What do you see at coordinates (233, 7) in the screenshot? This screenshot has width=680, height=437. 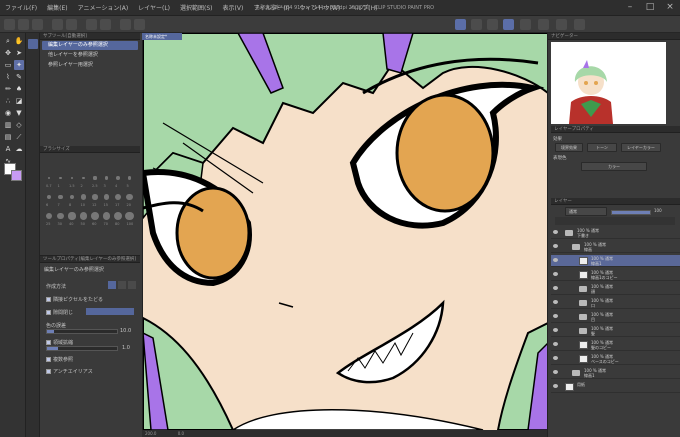 I see `menu-view: 表示(V)` at bounding box center [233, 7].